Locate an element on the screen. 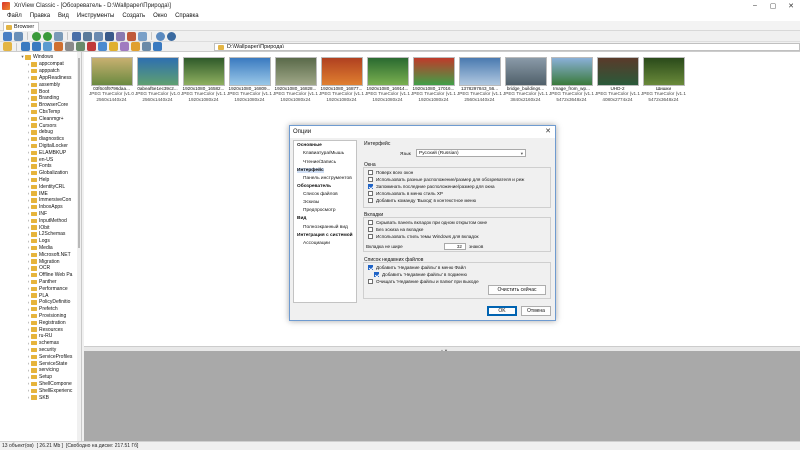 This screenshot has height=450, width=800. tree-item: › AppReadiness is located at coordinates (49, 78).